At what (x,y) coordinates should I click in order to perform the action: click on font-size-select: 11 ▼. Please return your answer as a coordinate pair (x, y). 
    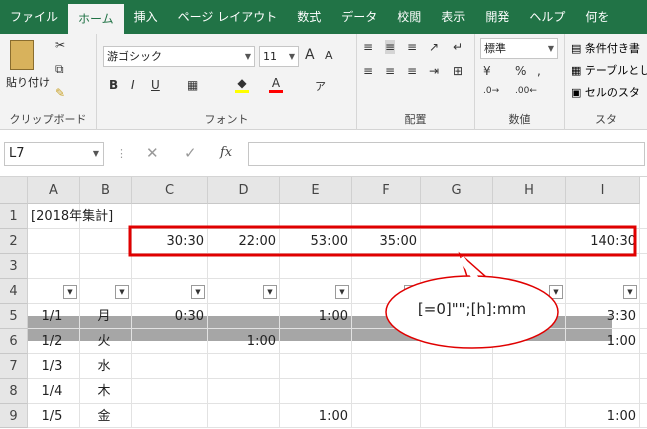
    Looking at the image, I should click on (279, 56).